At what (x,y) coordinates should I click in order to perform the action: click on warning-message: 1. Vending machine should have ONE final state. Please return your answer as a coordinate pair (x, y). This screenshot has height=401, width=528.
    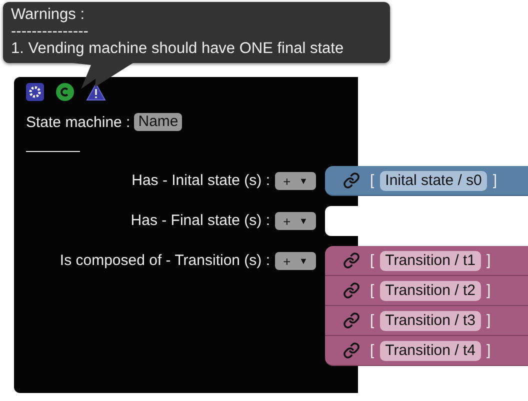
    Looking at the image, I should click on (178, 48).